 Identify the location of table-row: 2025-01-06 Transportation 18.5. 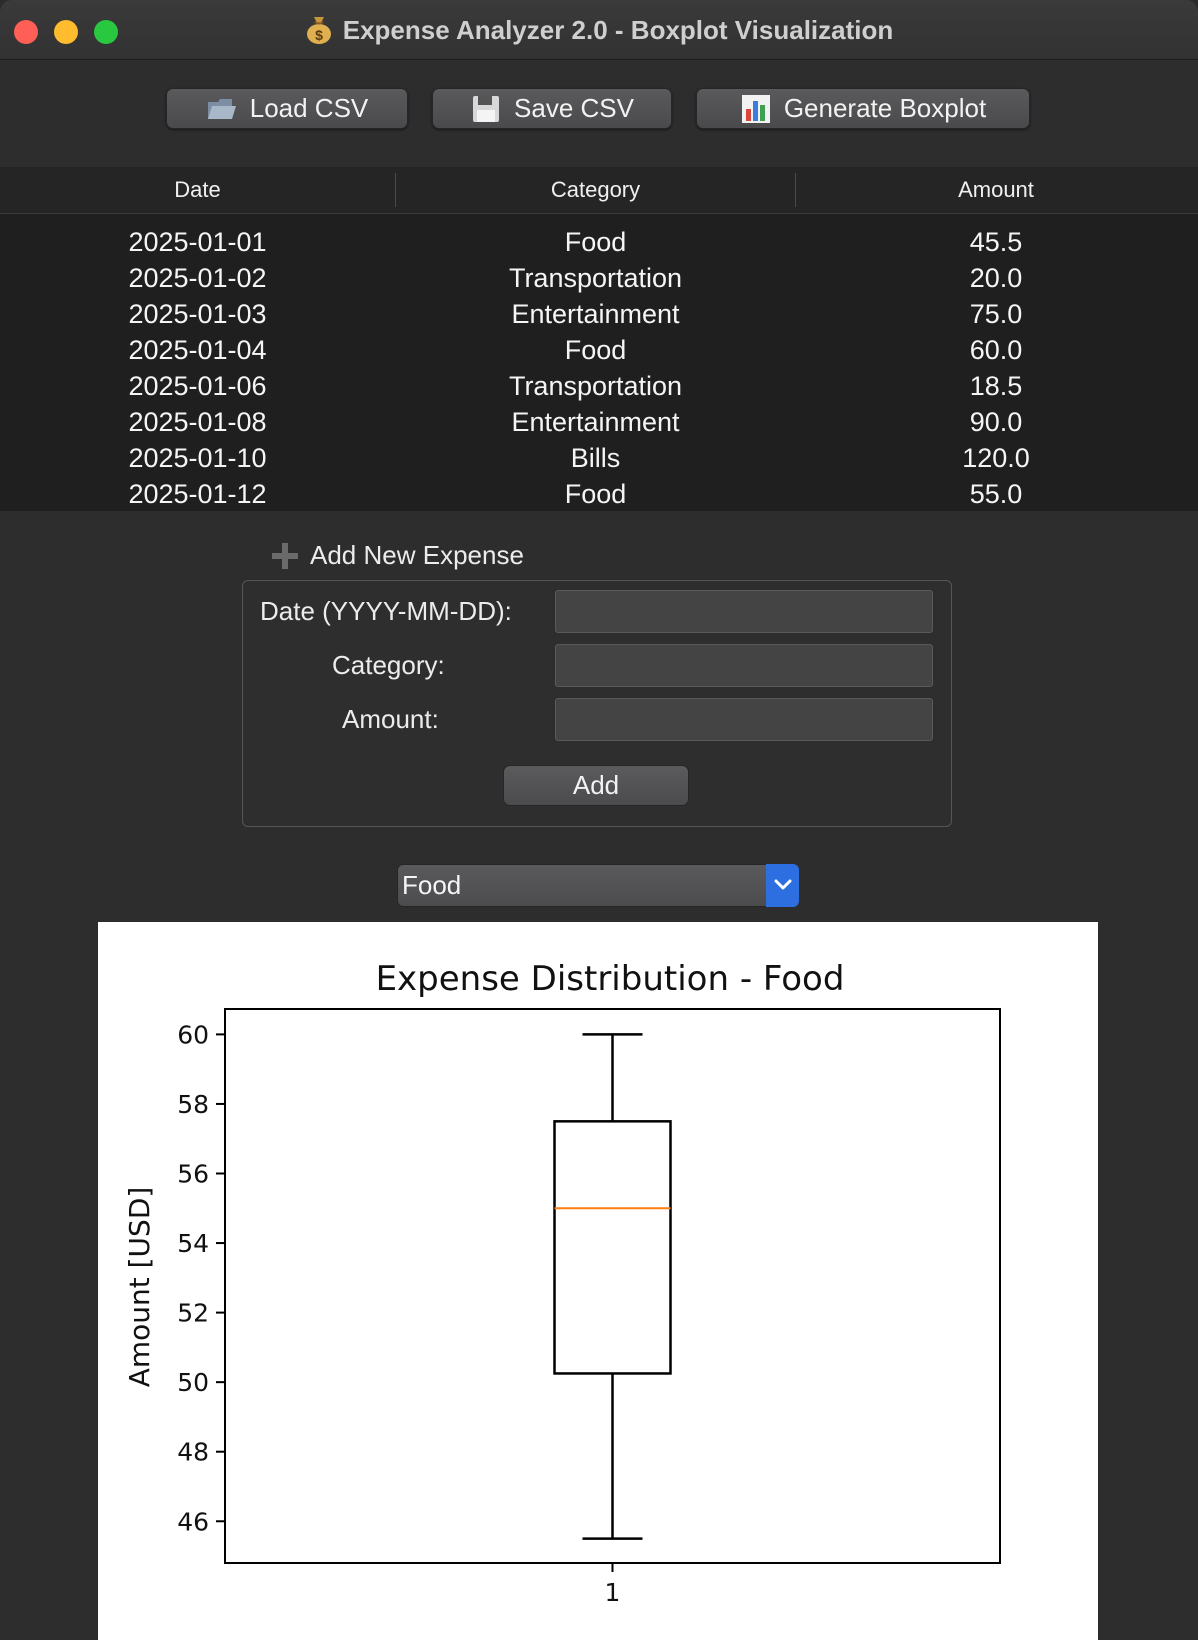
(599, 386).